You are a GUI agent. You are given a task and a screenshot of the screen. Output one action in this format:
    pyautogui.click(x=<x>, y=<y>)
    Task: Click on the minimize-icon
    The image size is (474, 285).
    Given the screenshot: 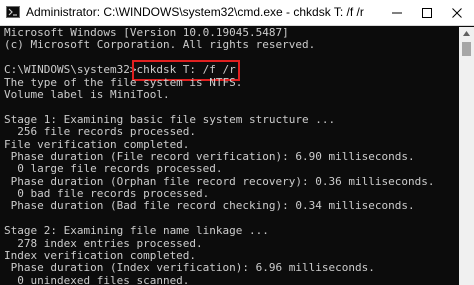 What is the action you would take?
    pyautogui.click(x=397, y=13)
    